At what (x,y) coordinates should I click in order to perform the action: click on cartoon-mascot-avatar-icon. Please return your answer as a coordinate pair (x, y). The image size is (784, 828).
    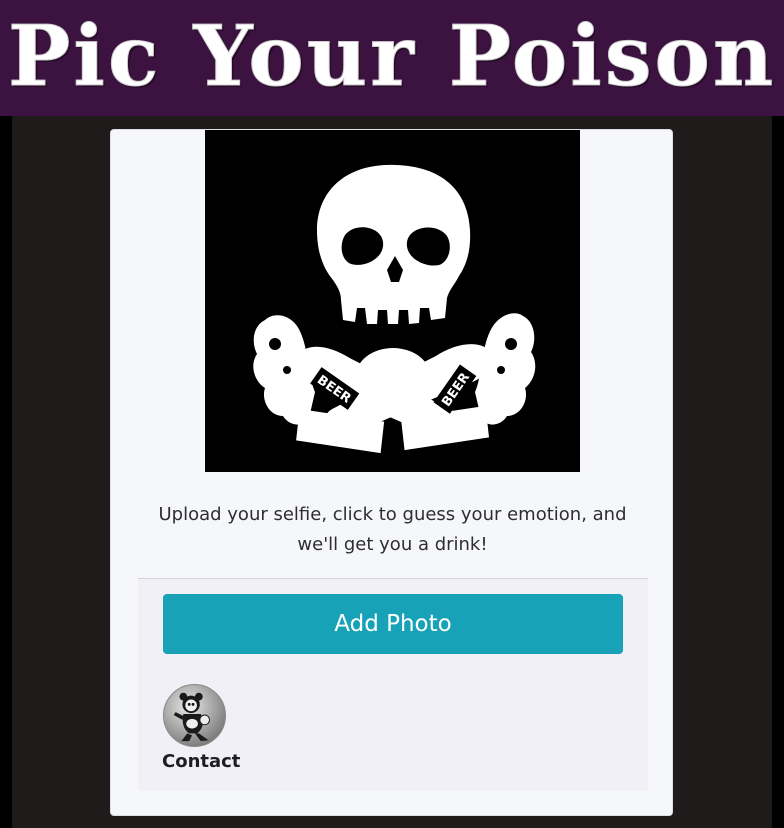
    Looking at the image, I should click on (194, 715).